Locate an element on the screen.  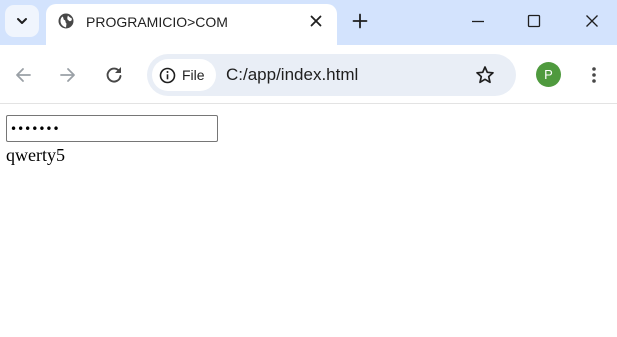
site-info-chip: File is located at coordinates (184, 75).